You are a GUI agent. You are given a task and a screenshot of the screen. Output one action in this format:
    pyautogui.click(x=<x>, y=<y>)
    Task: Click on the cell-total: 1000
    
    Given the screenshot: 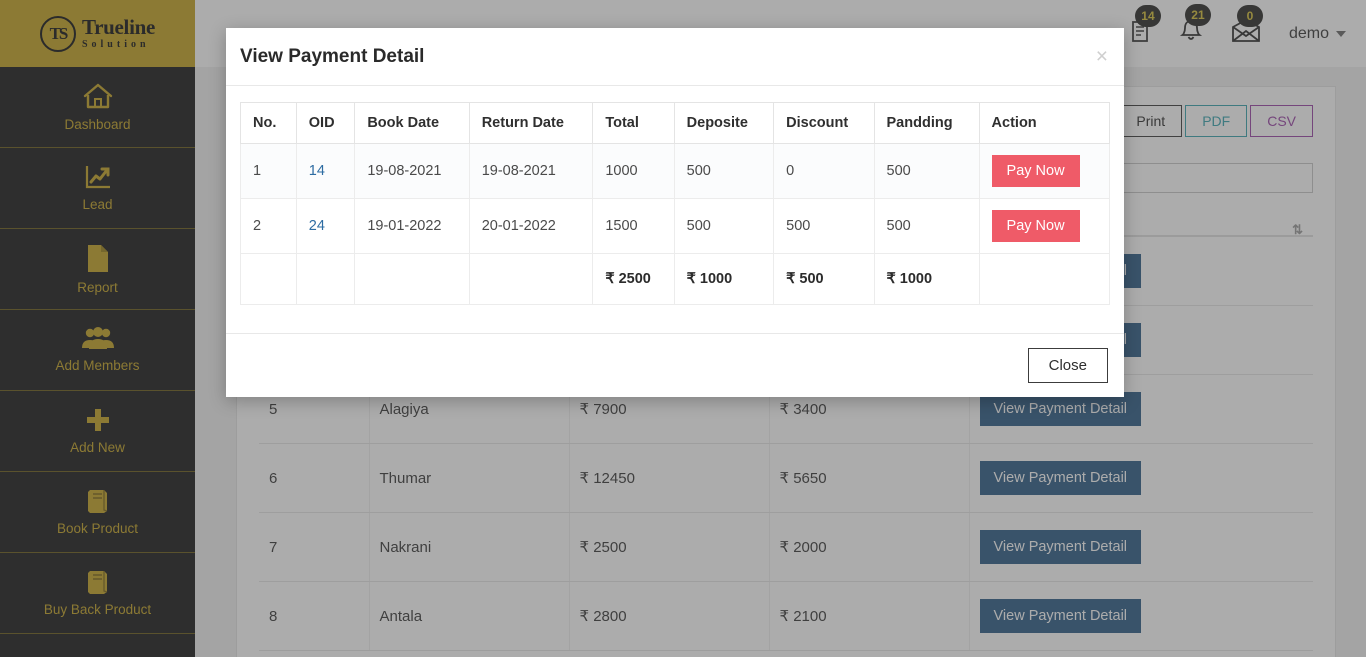 What is the action you would take?
    pyautogui.click(x=633, y=171)
    